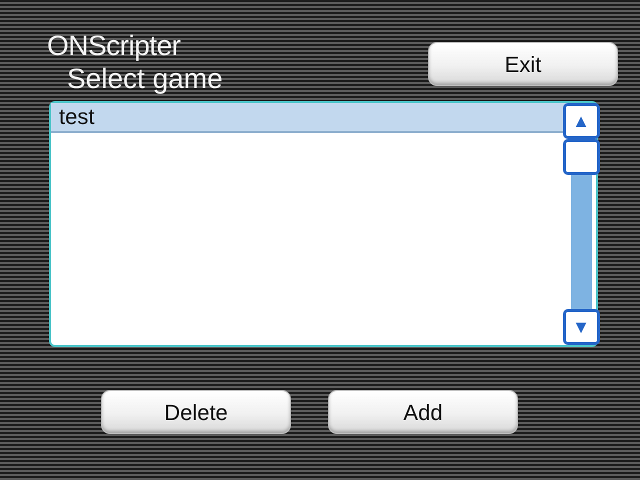 Image resolution: width=640 pixels, height=480 pixels. What do you see at coordinates (145, 79) in the screenshot?
I see `screen-subtitle: Select game` at bounding box center [145, 79].